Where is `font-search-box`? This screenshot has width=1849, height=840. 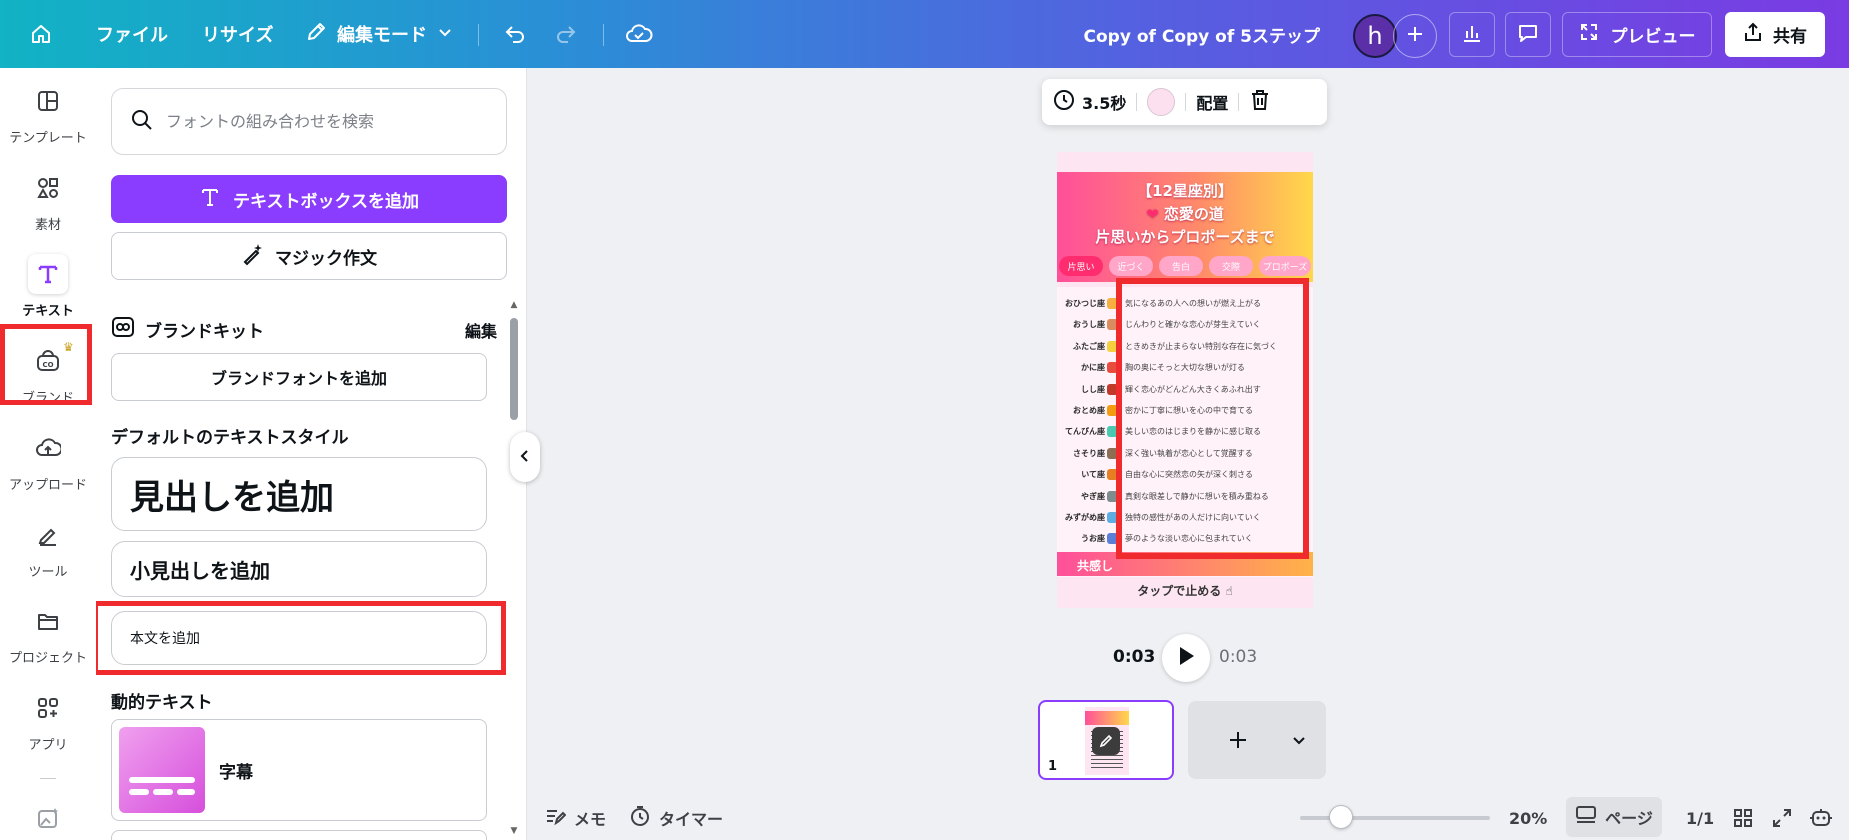 font-search-box is located at coordinates (309, 121).